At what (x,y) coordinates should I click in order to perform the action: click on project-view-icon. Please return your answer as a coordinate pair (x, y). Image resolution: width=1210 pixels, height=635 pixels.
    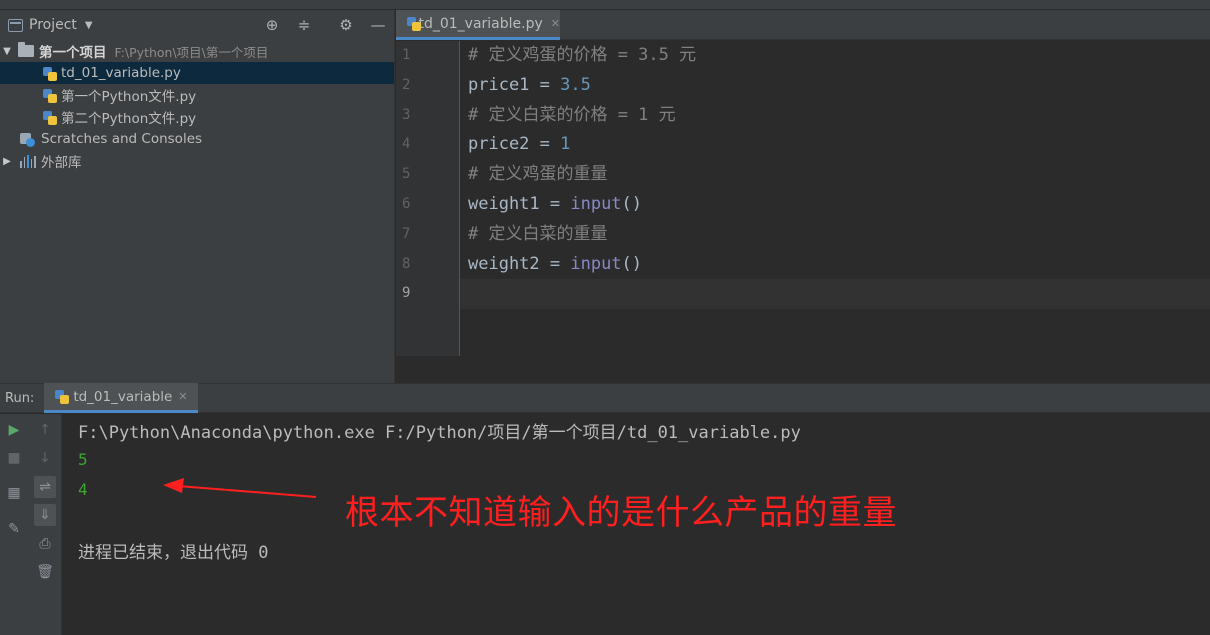
    Looking at the image, I should click on (15, 25).